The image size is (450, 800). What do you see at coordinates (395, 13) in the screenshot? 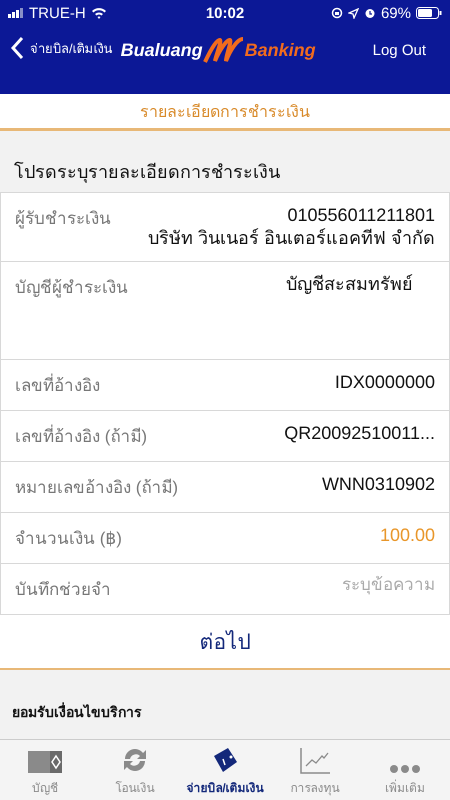
I see `battery-percent: 69%` at bounding box center [395, 13].